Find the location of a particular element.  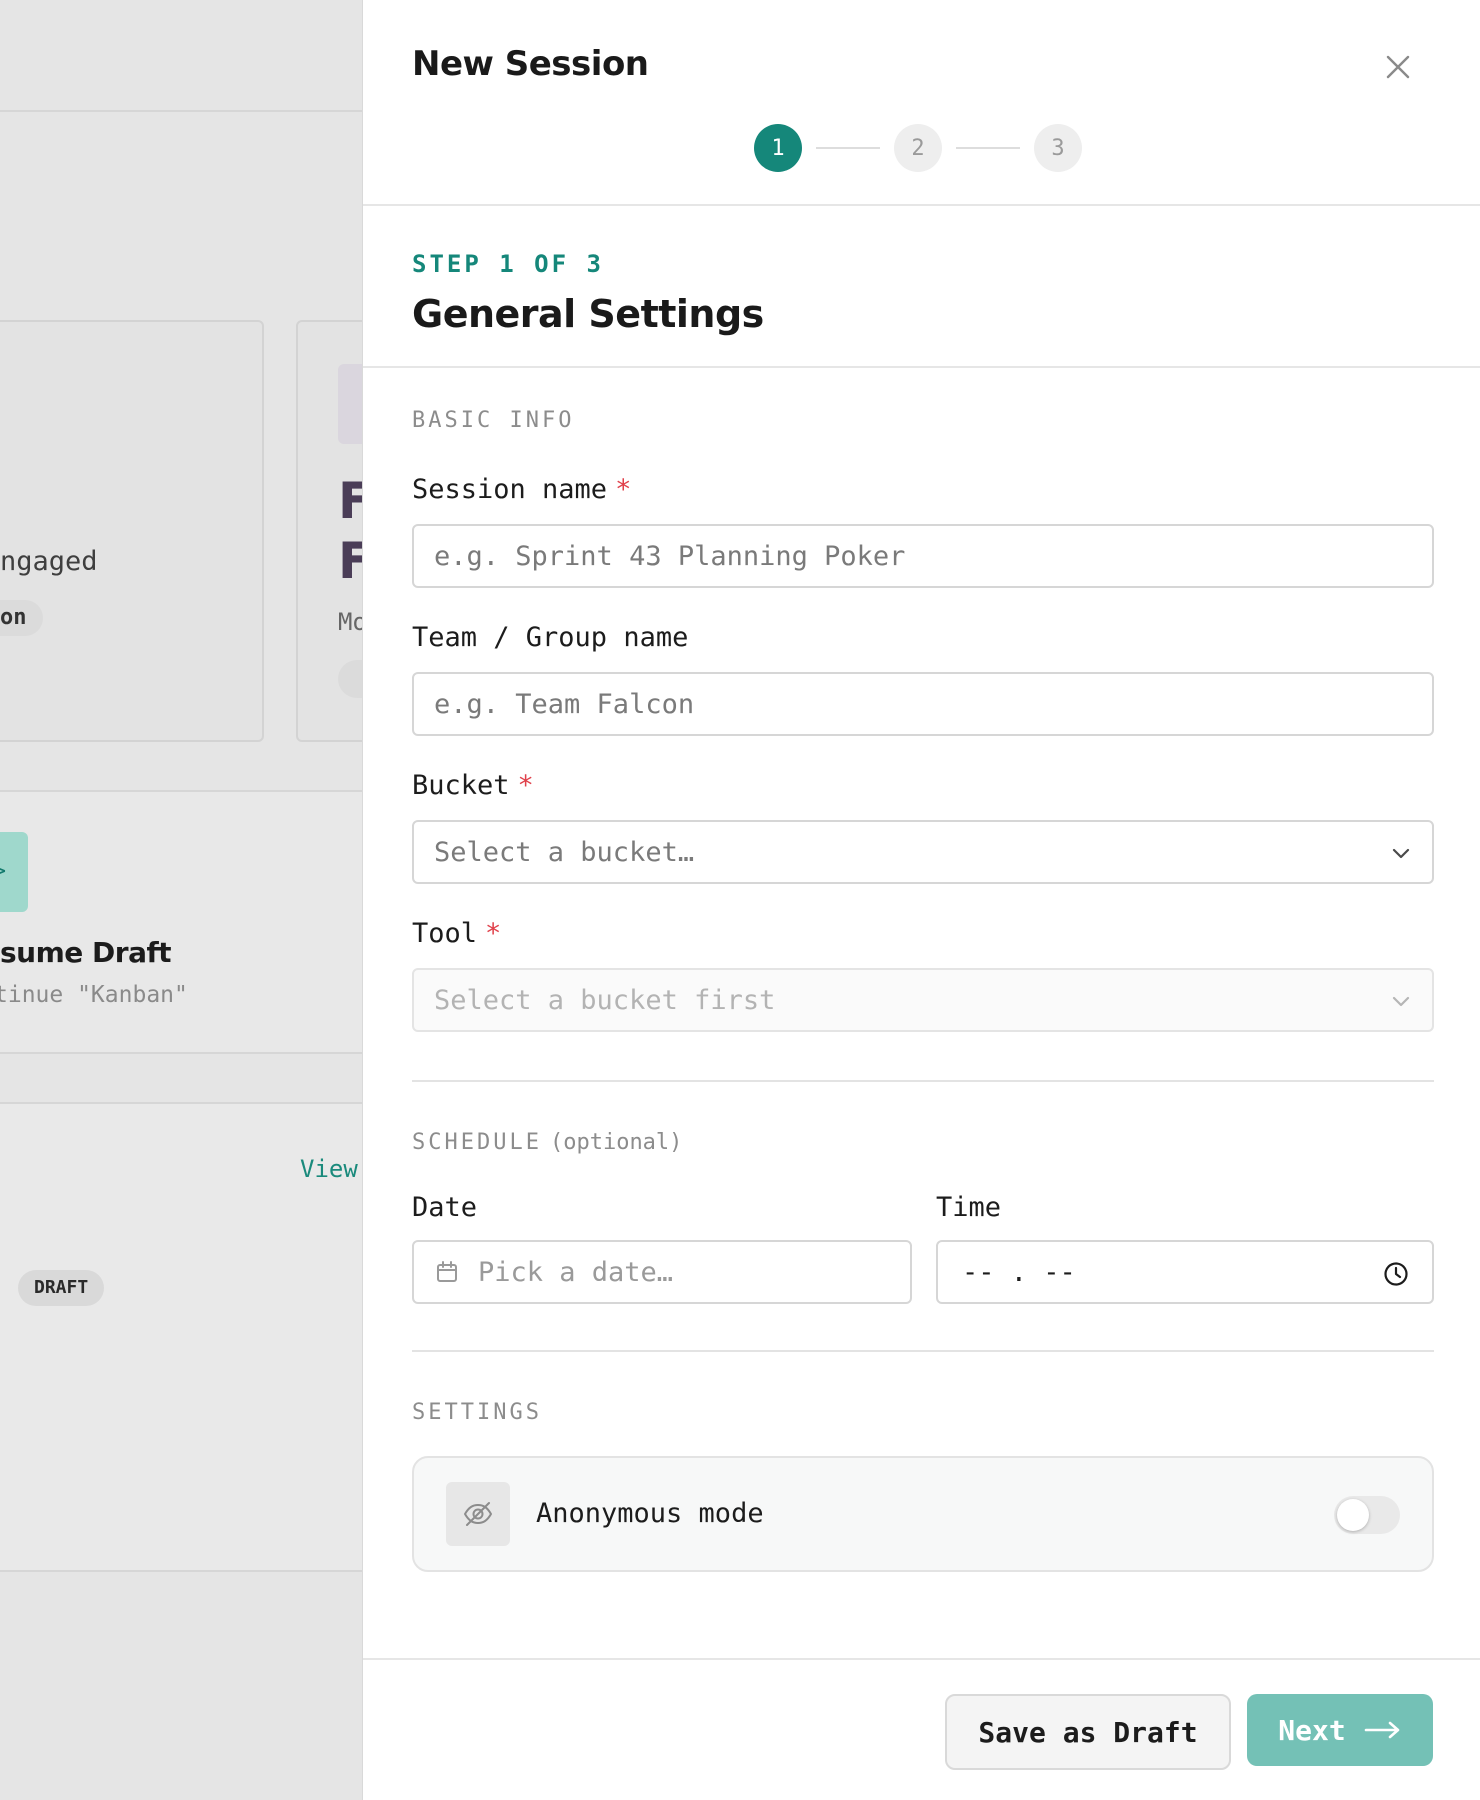

background-resume-icon: > is located at coordinates (14, 872).